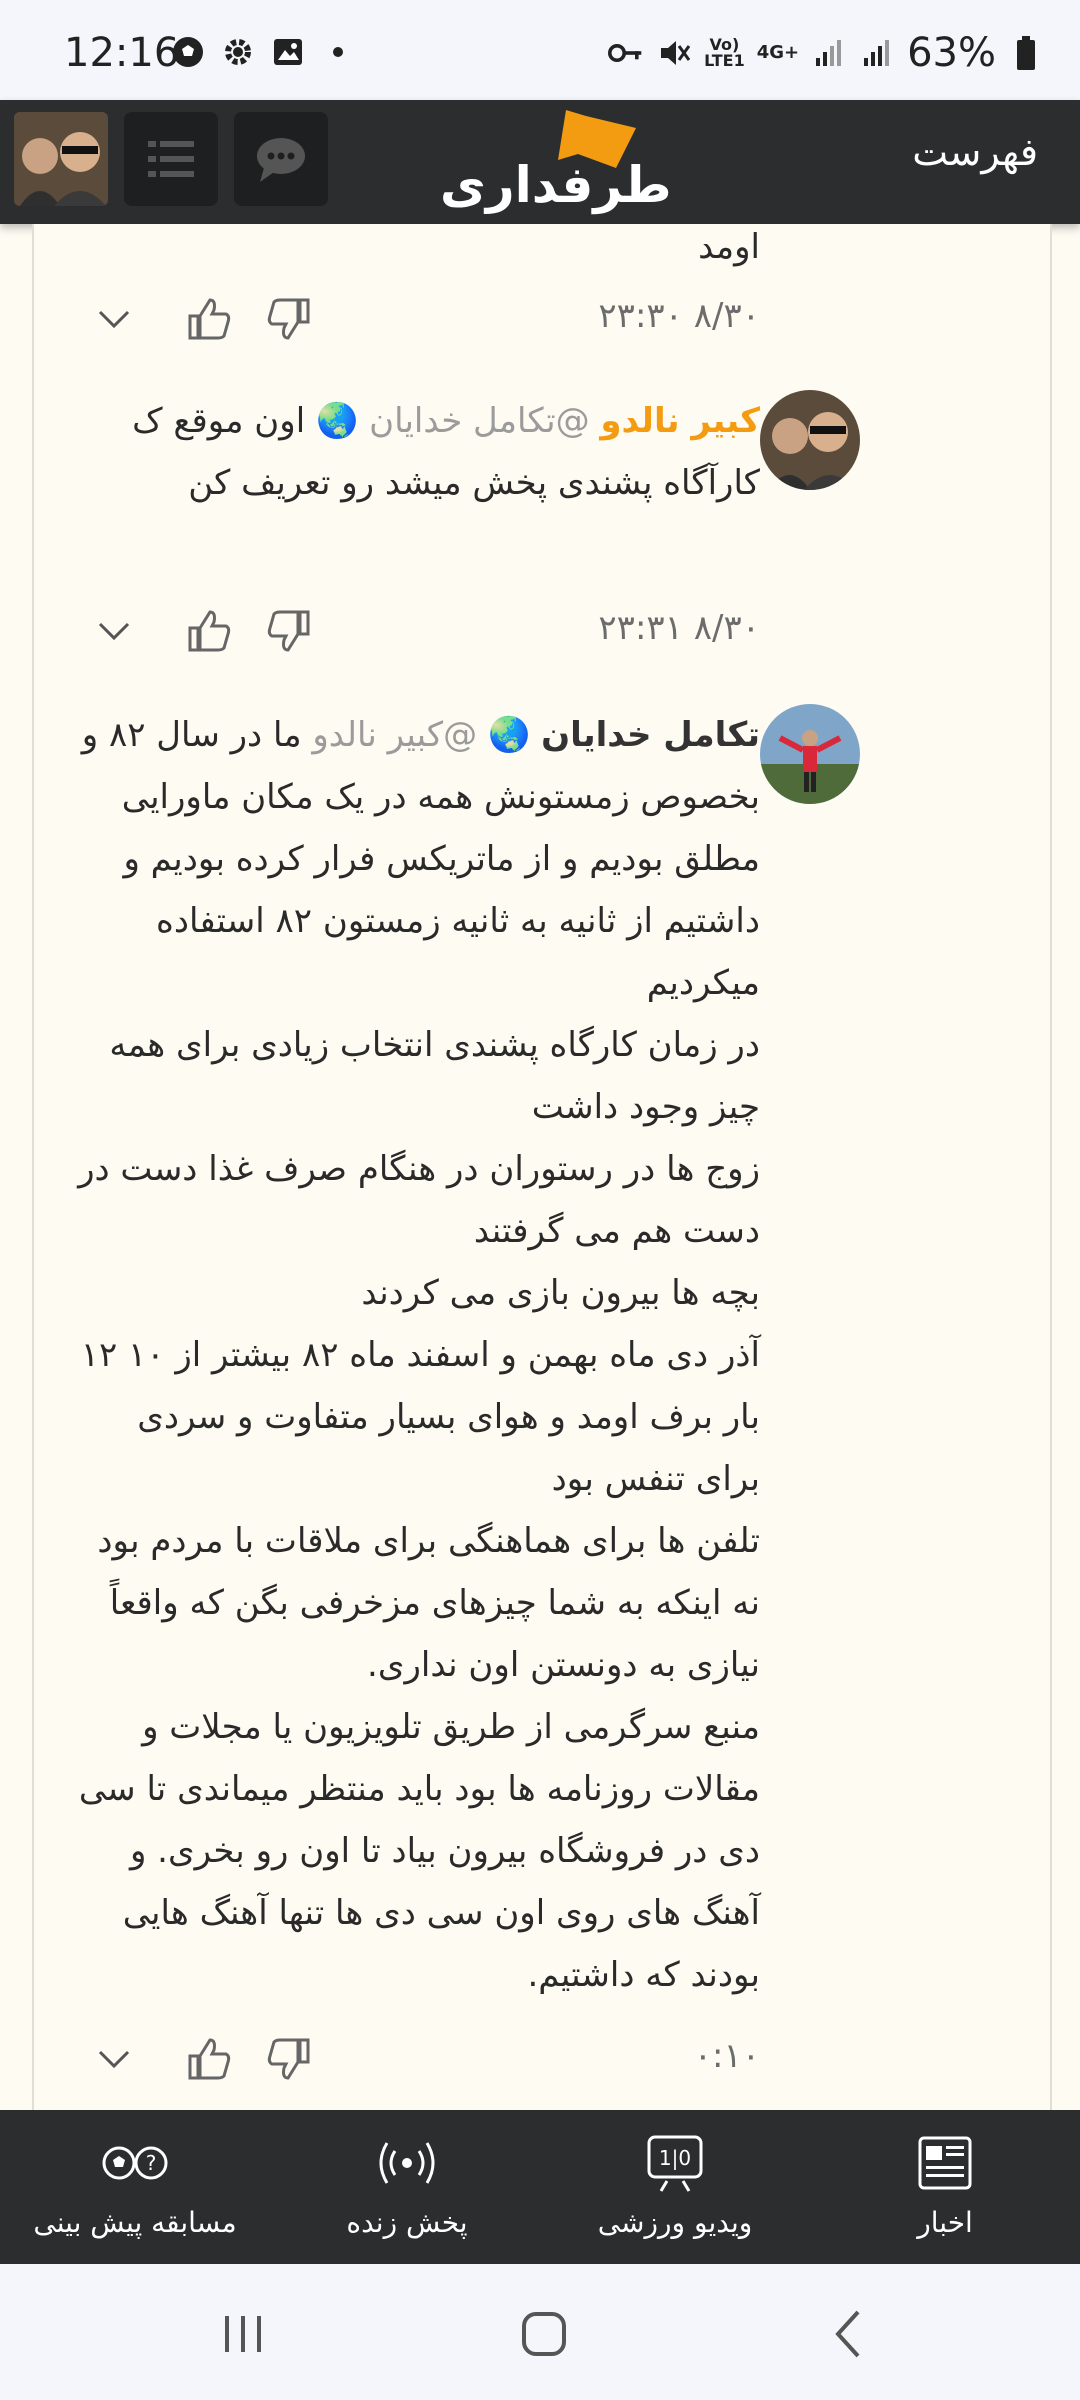  I want to click on battery-icon, so click(1026, 53).